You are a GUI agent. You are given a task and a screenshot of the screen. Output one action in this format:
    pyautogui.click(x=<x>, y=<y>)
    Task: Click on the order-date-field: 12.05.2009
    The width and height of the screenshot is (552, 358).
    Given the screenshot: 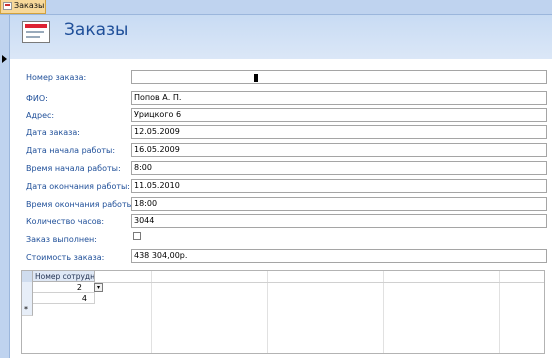 What is the action you would take?
    pyautogui.click(x=339, y=132)
    